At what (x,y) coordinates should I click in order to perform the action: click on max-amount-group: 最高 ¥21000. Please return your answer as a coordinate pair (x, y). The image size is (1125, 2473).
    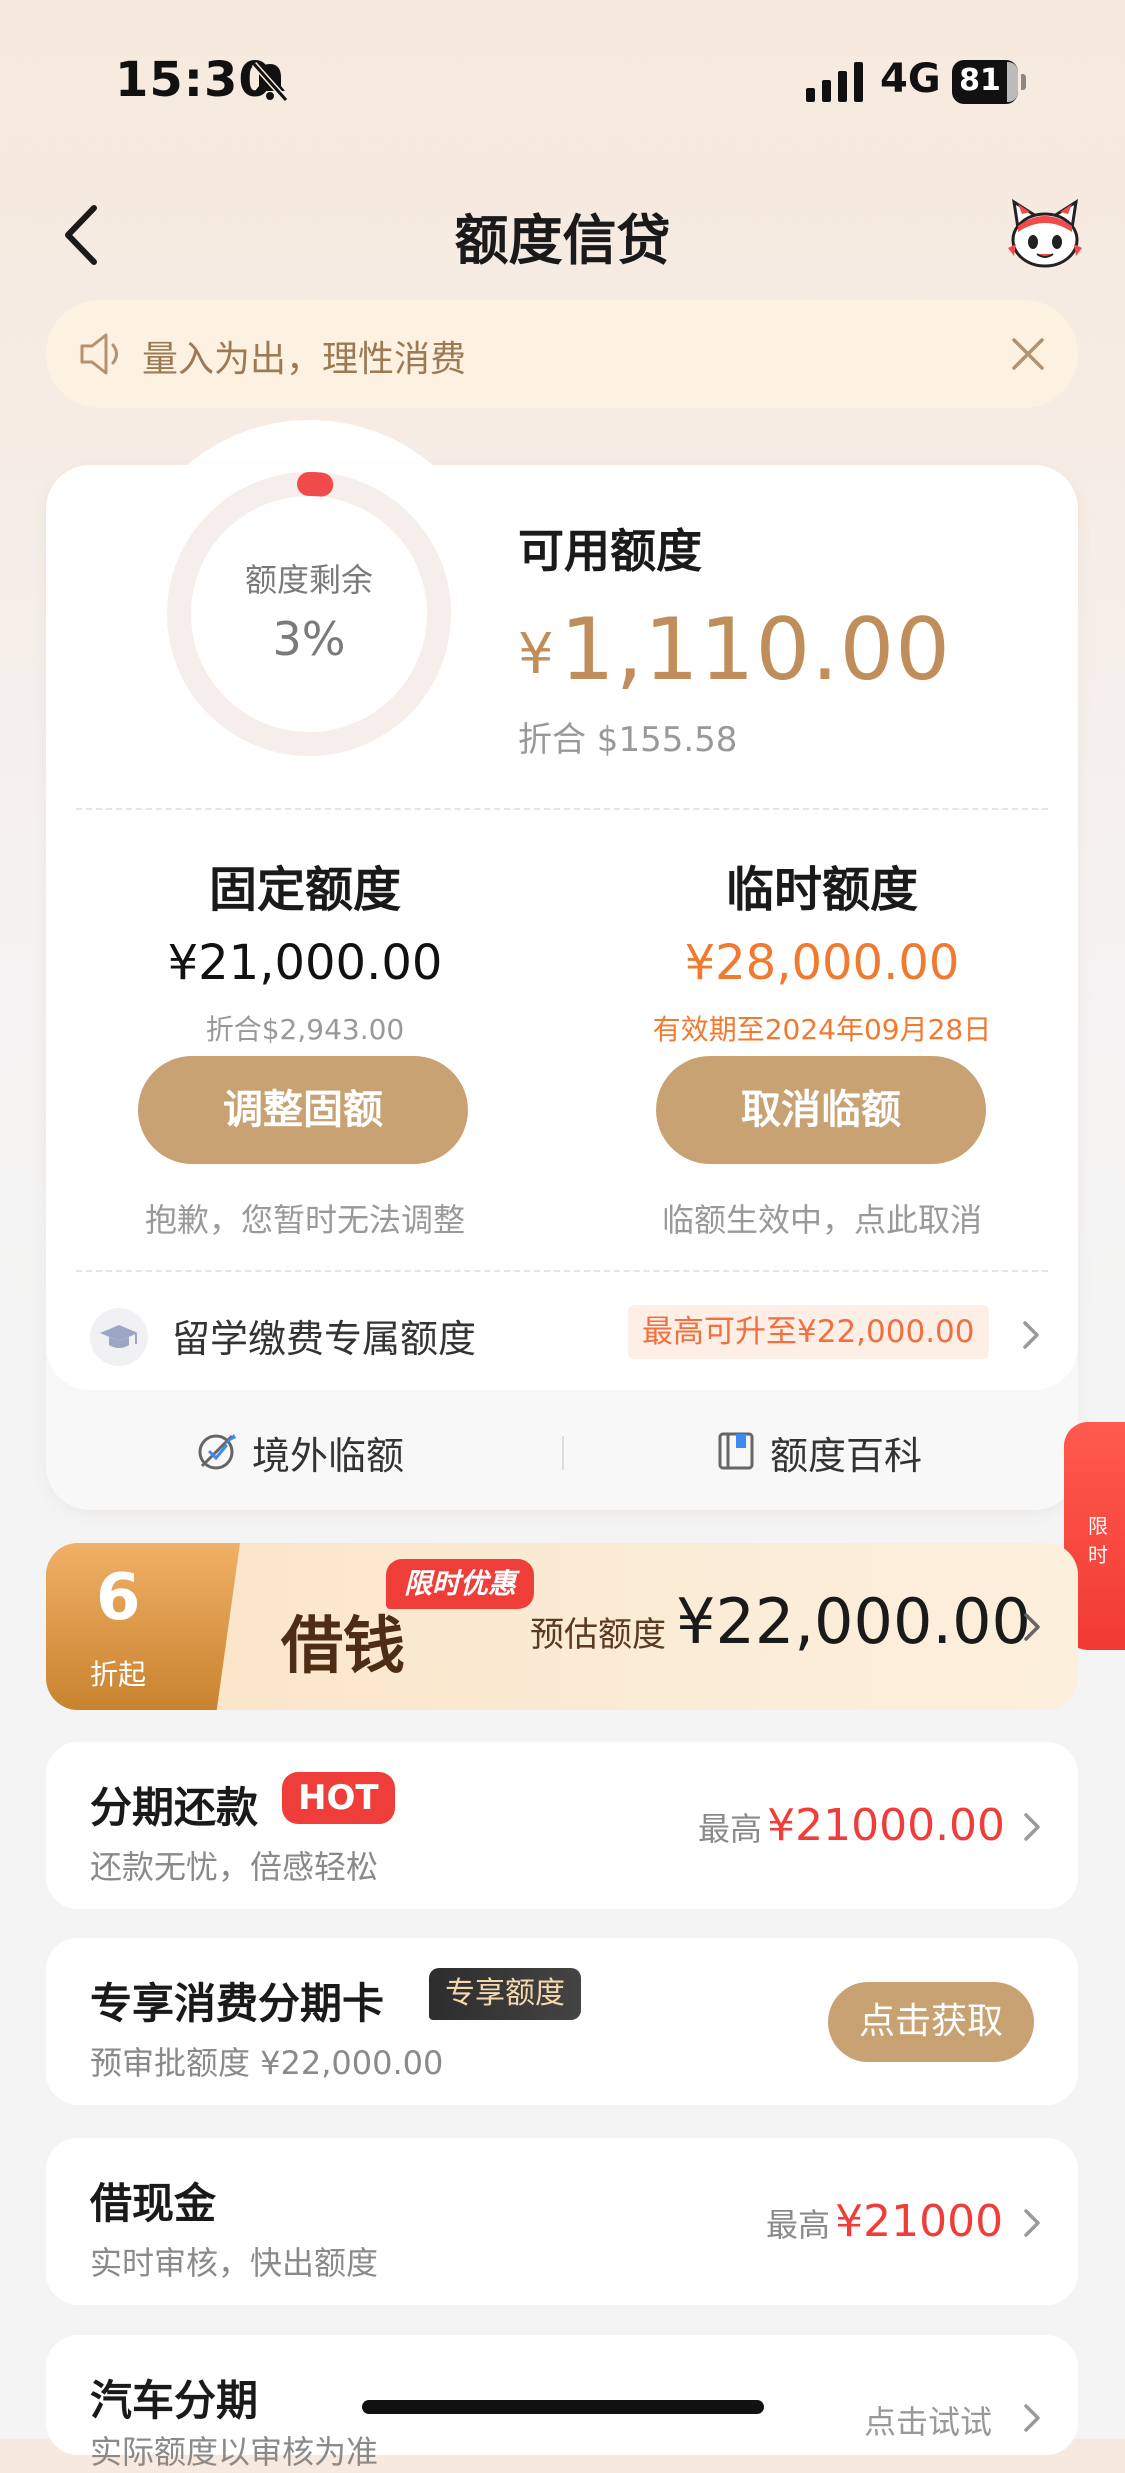
    Looking at the image, I should click on (884, 2221).